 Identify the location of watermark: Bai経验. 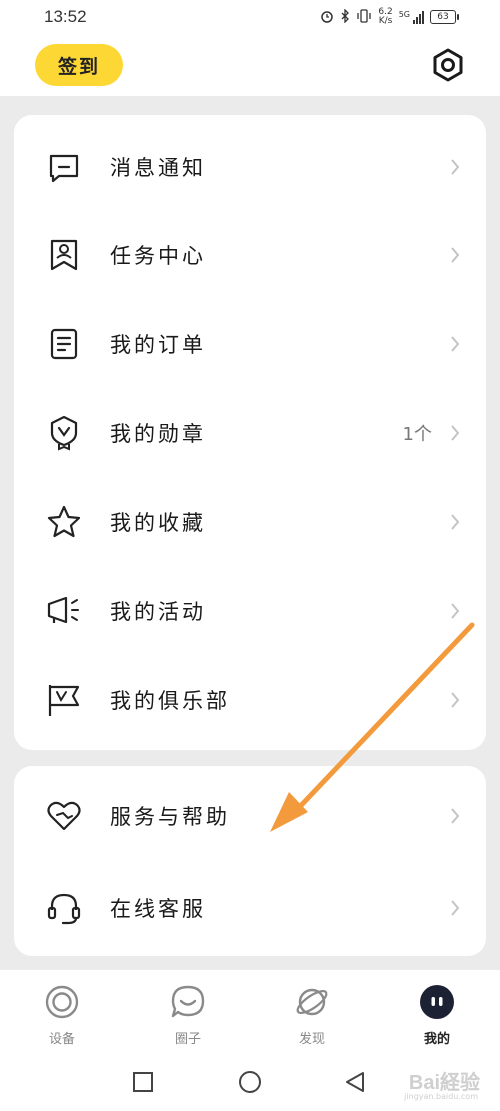
(444, 1083).